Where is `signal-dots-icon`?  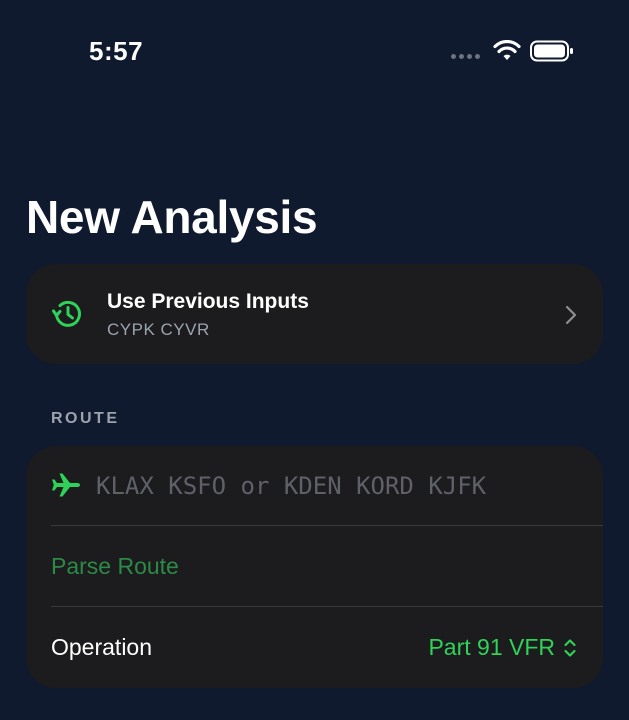 signal-dots-icon is located at coordinates (465, 56).